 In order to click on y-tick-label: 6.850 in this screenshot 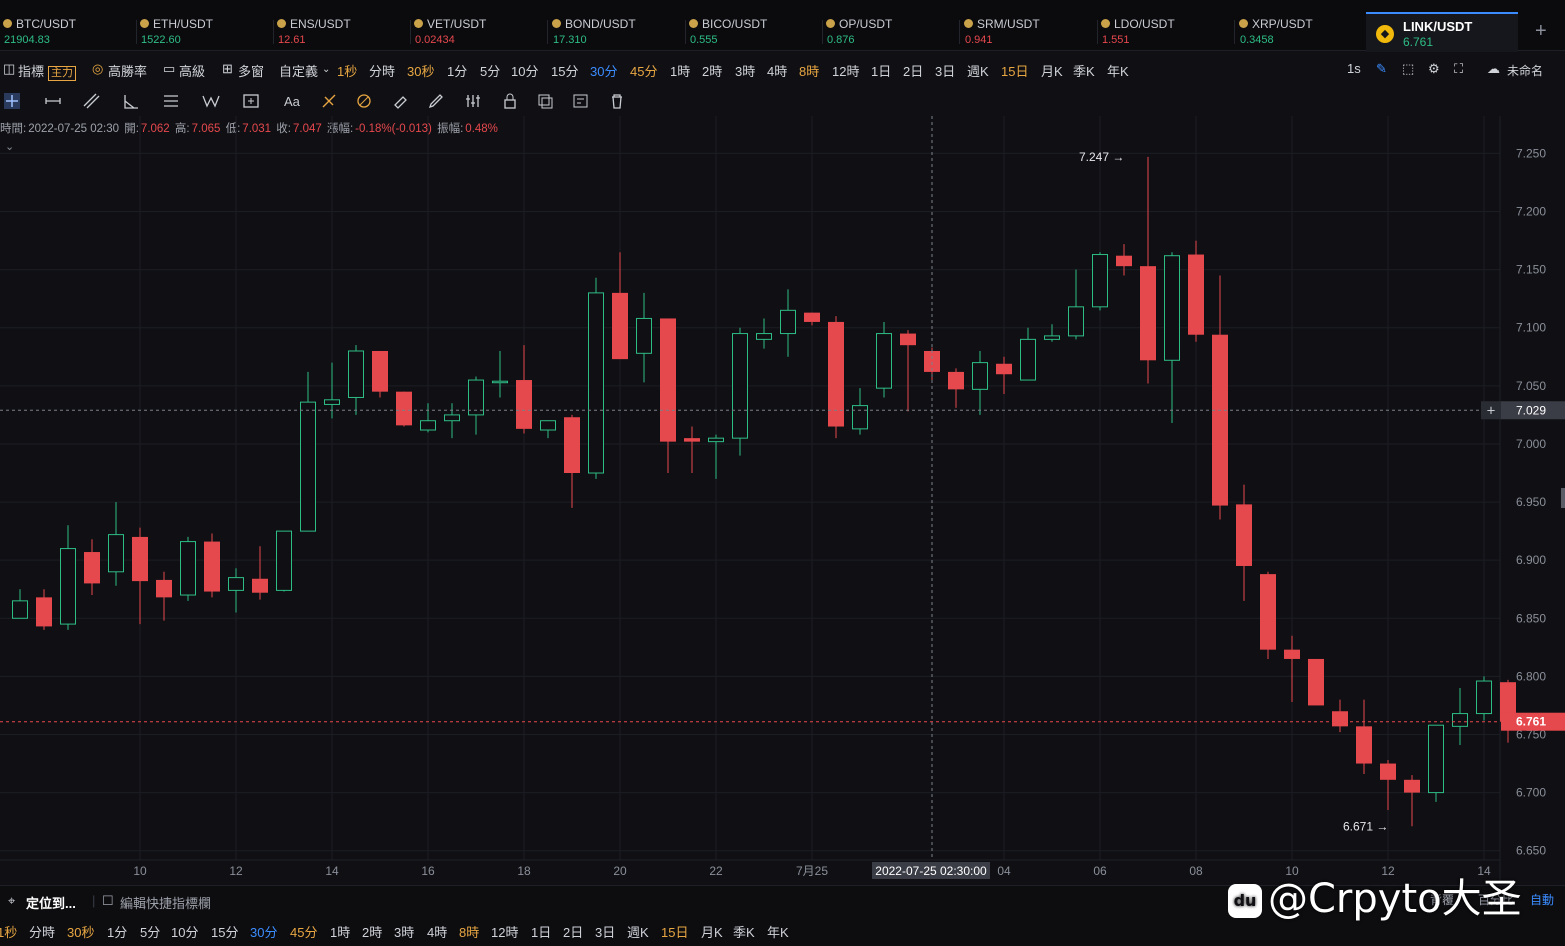, I will do `click(1531, 618)`.